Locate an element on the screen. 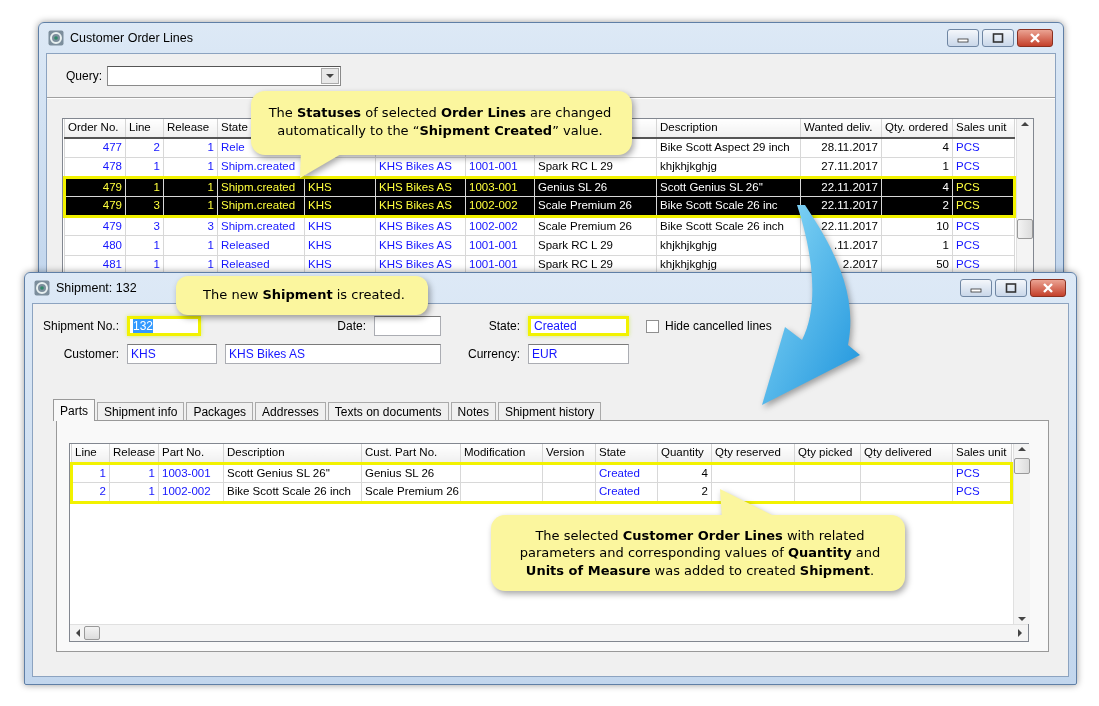  input-field: Created is located at coordinates (578, 326).